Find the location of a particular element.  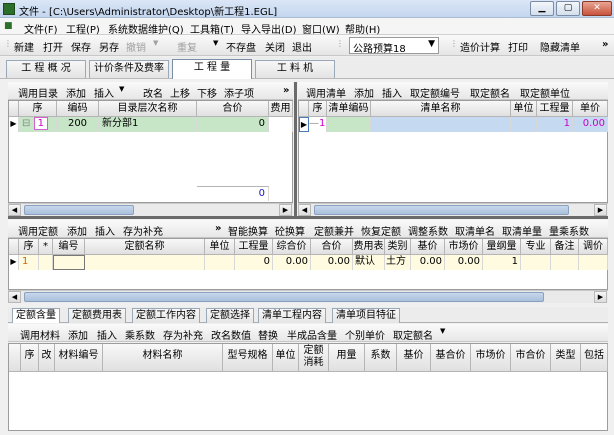

tree-expand-icon: ⊟ is located at coordinates (26, 123).